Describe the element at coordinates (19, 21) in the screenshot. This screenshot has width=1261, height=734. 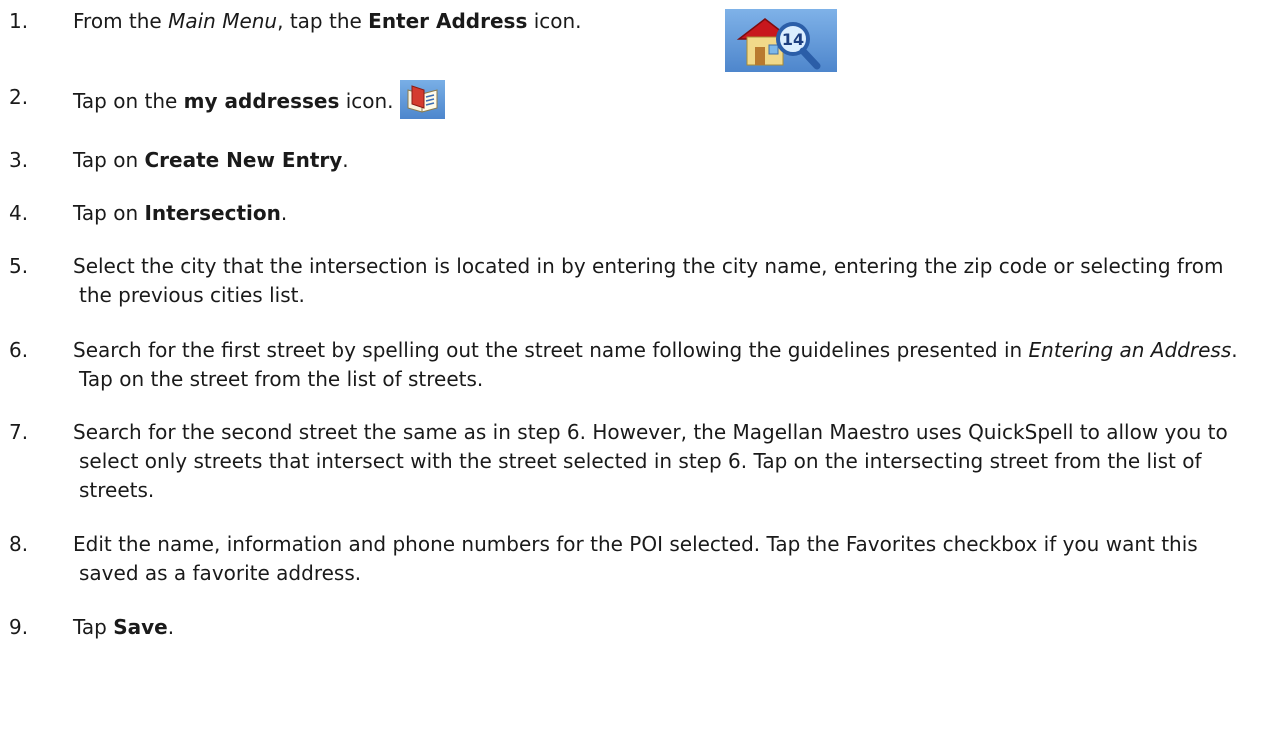
I see `step-number: 1.` at that location.